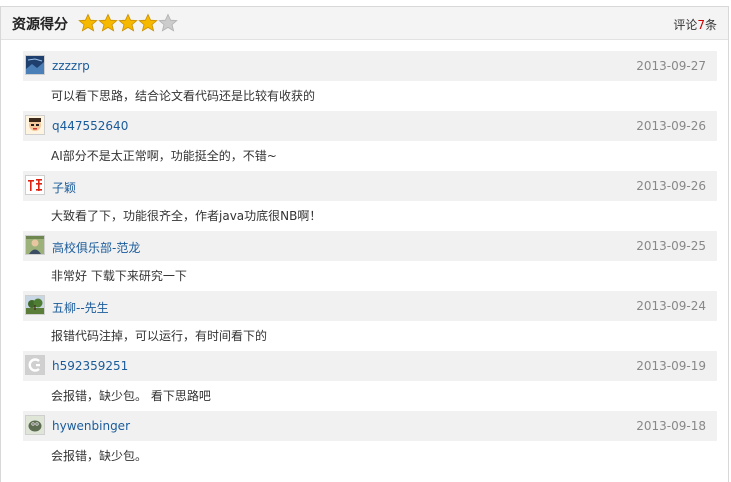  Describe the element at coordinates (710, 25) in the screenshot. I see `comment-count-suffix: 条` at that location.